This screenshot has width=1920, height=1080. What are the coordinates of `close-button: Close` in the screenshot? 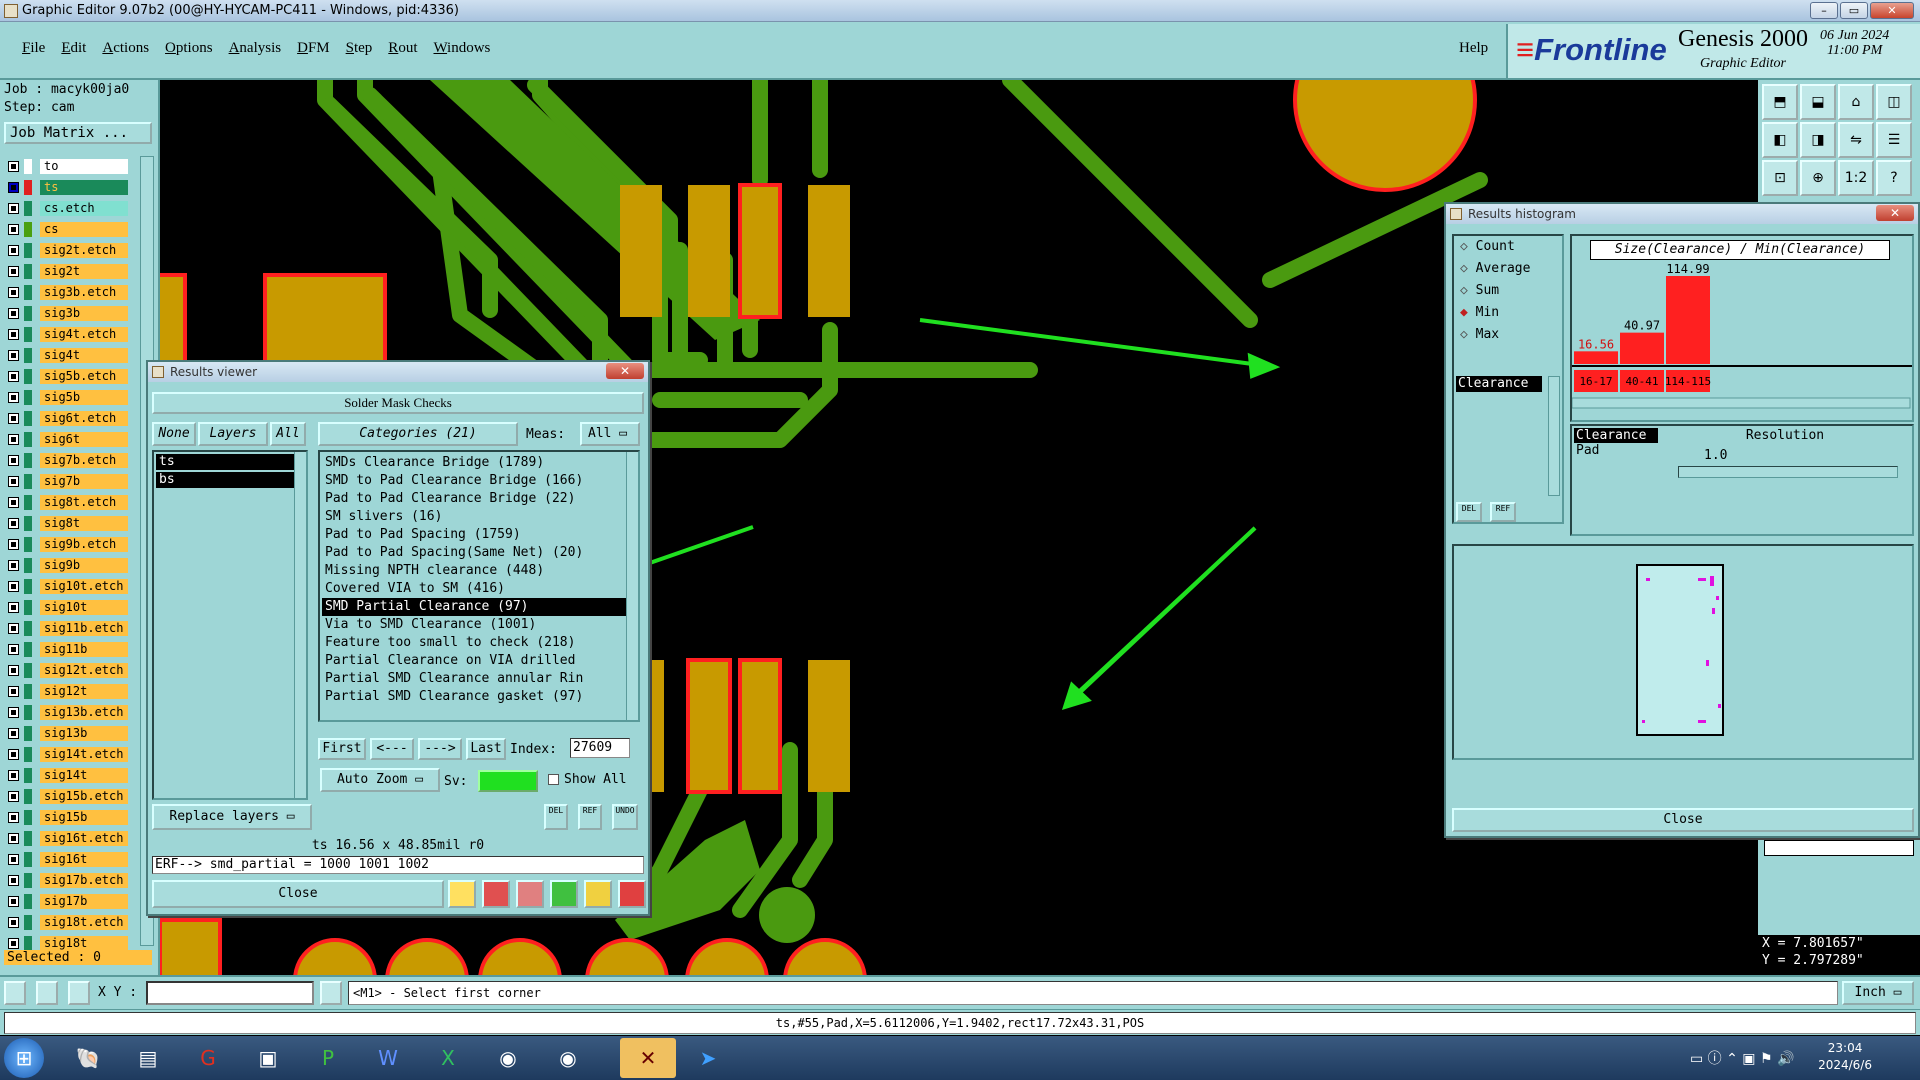 It's located at (298, 894).